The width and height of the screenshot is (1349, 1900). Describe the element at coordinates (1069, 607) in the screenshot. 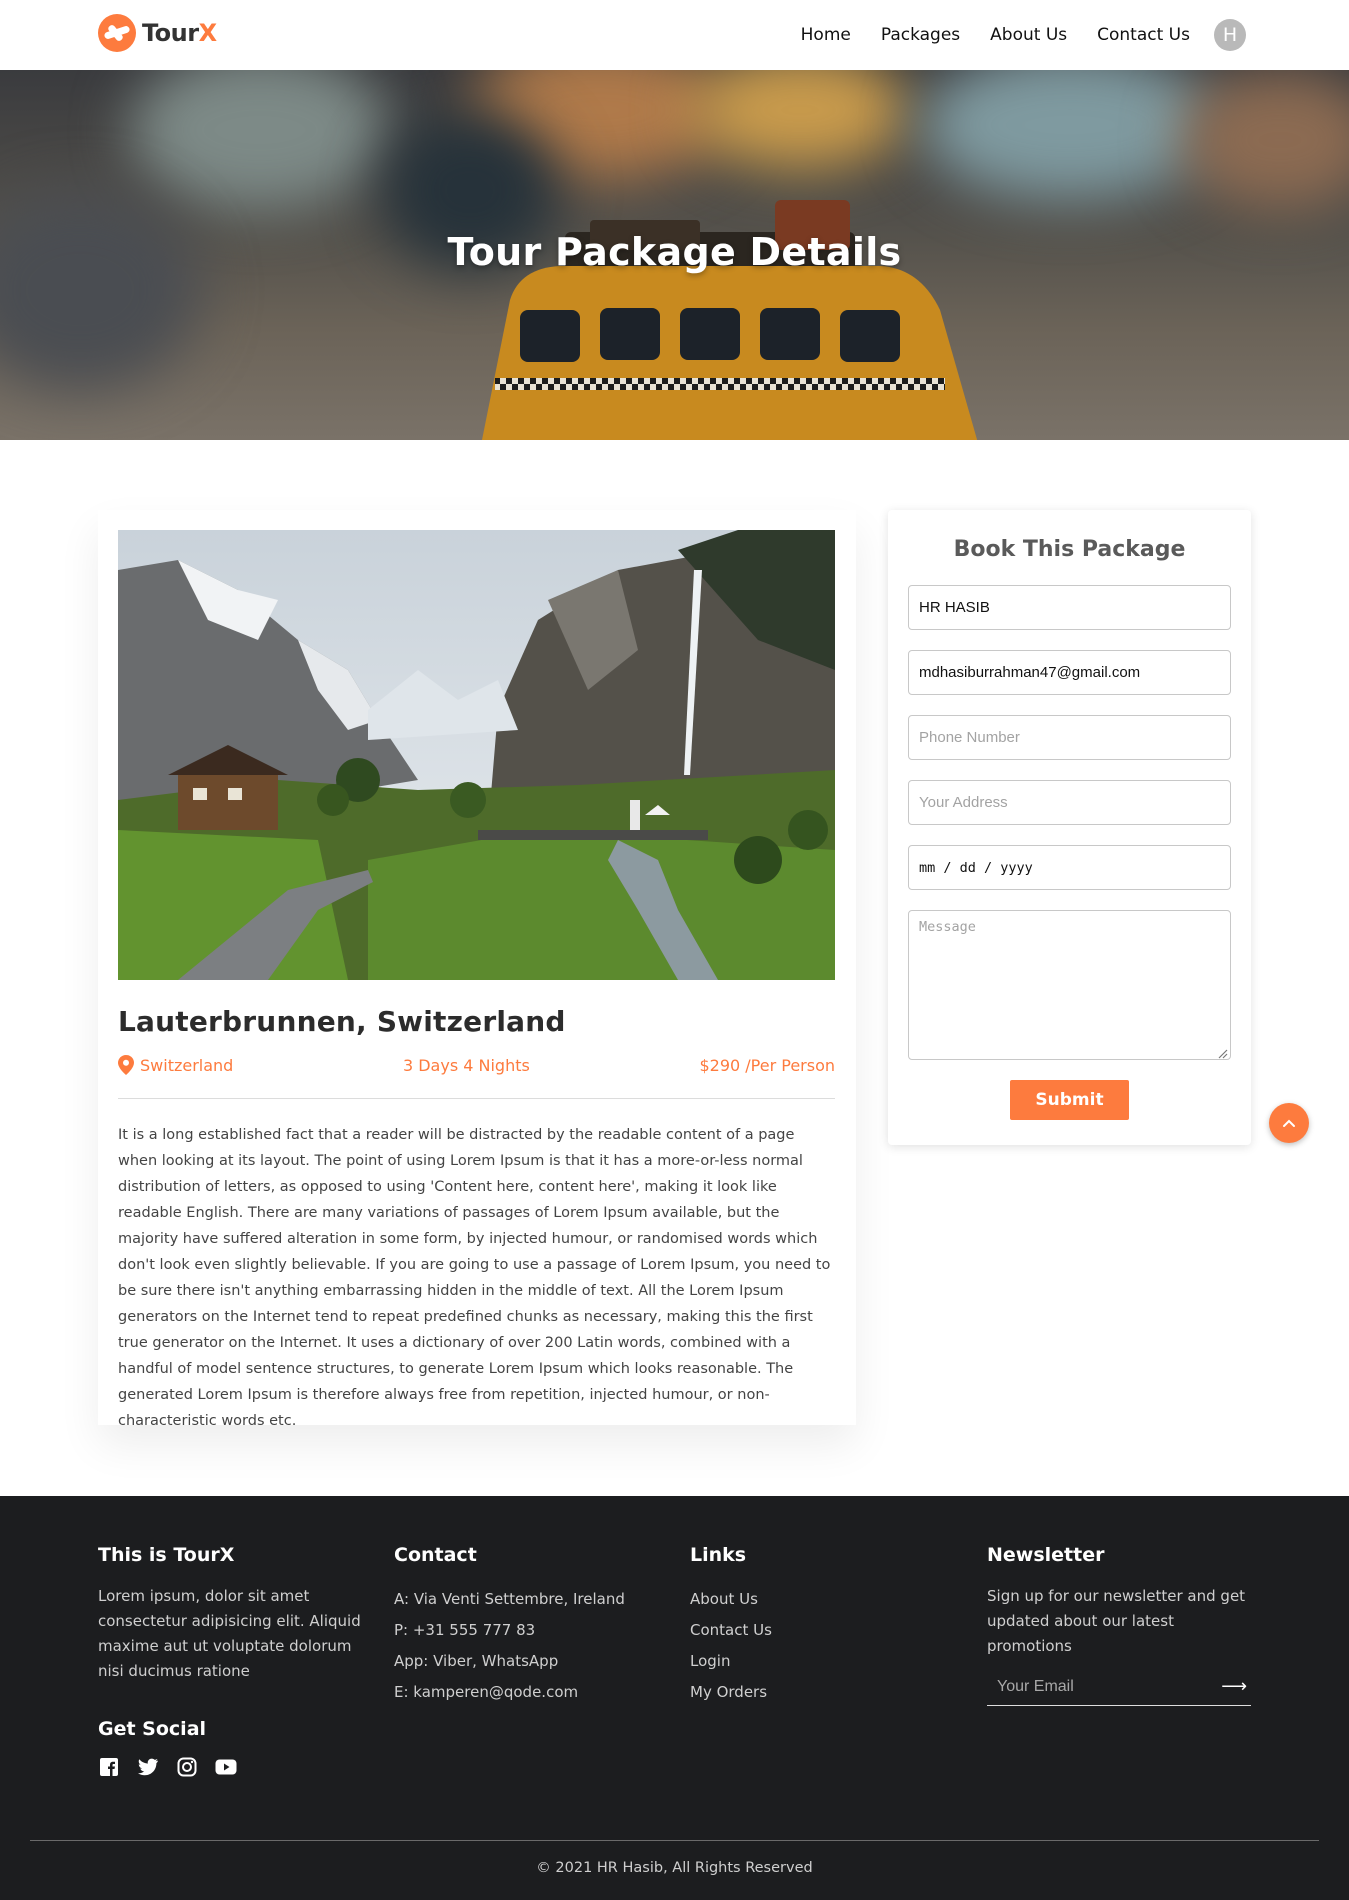

I see `name-field` at that location.